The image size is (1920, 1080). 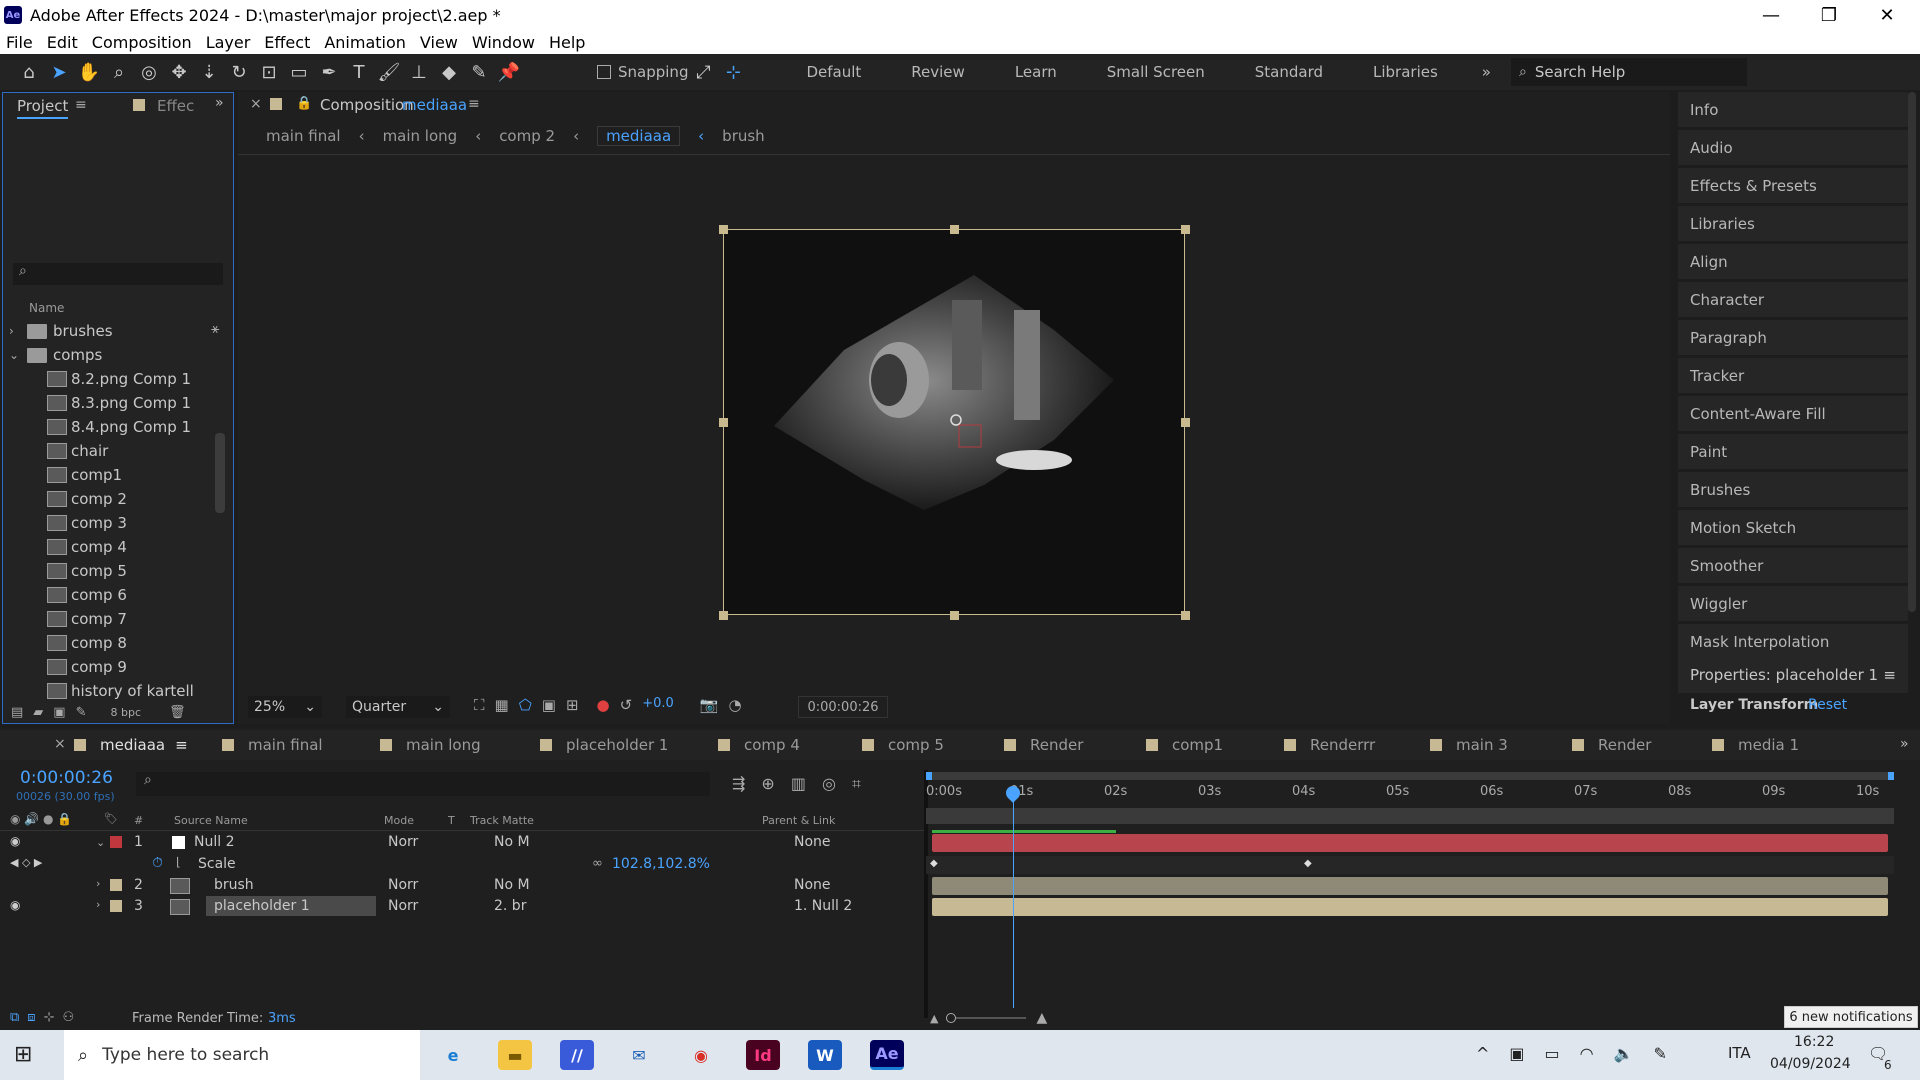 I want to click on comp-flowchart-icon: ⇶, so click(x=738, y=784).